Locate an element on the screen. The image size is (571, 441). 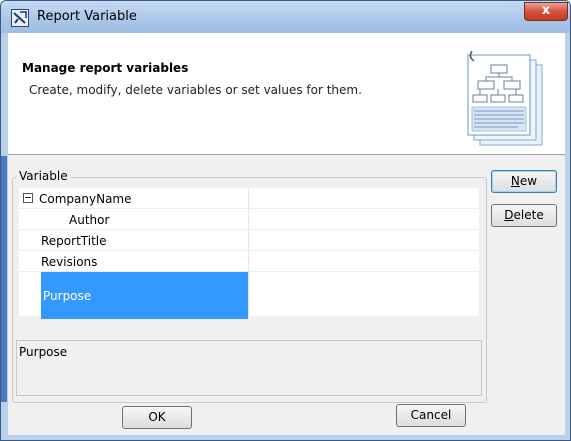
variable-name: ReportTitle is located at coordinates (74, 241).